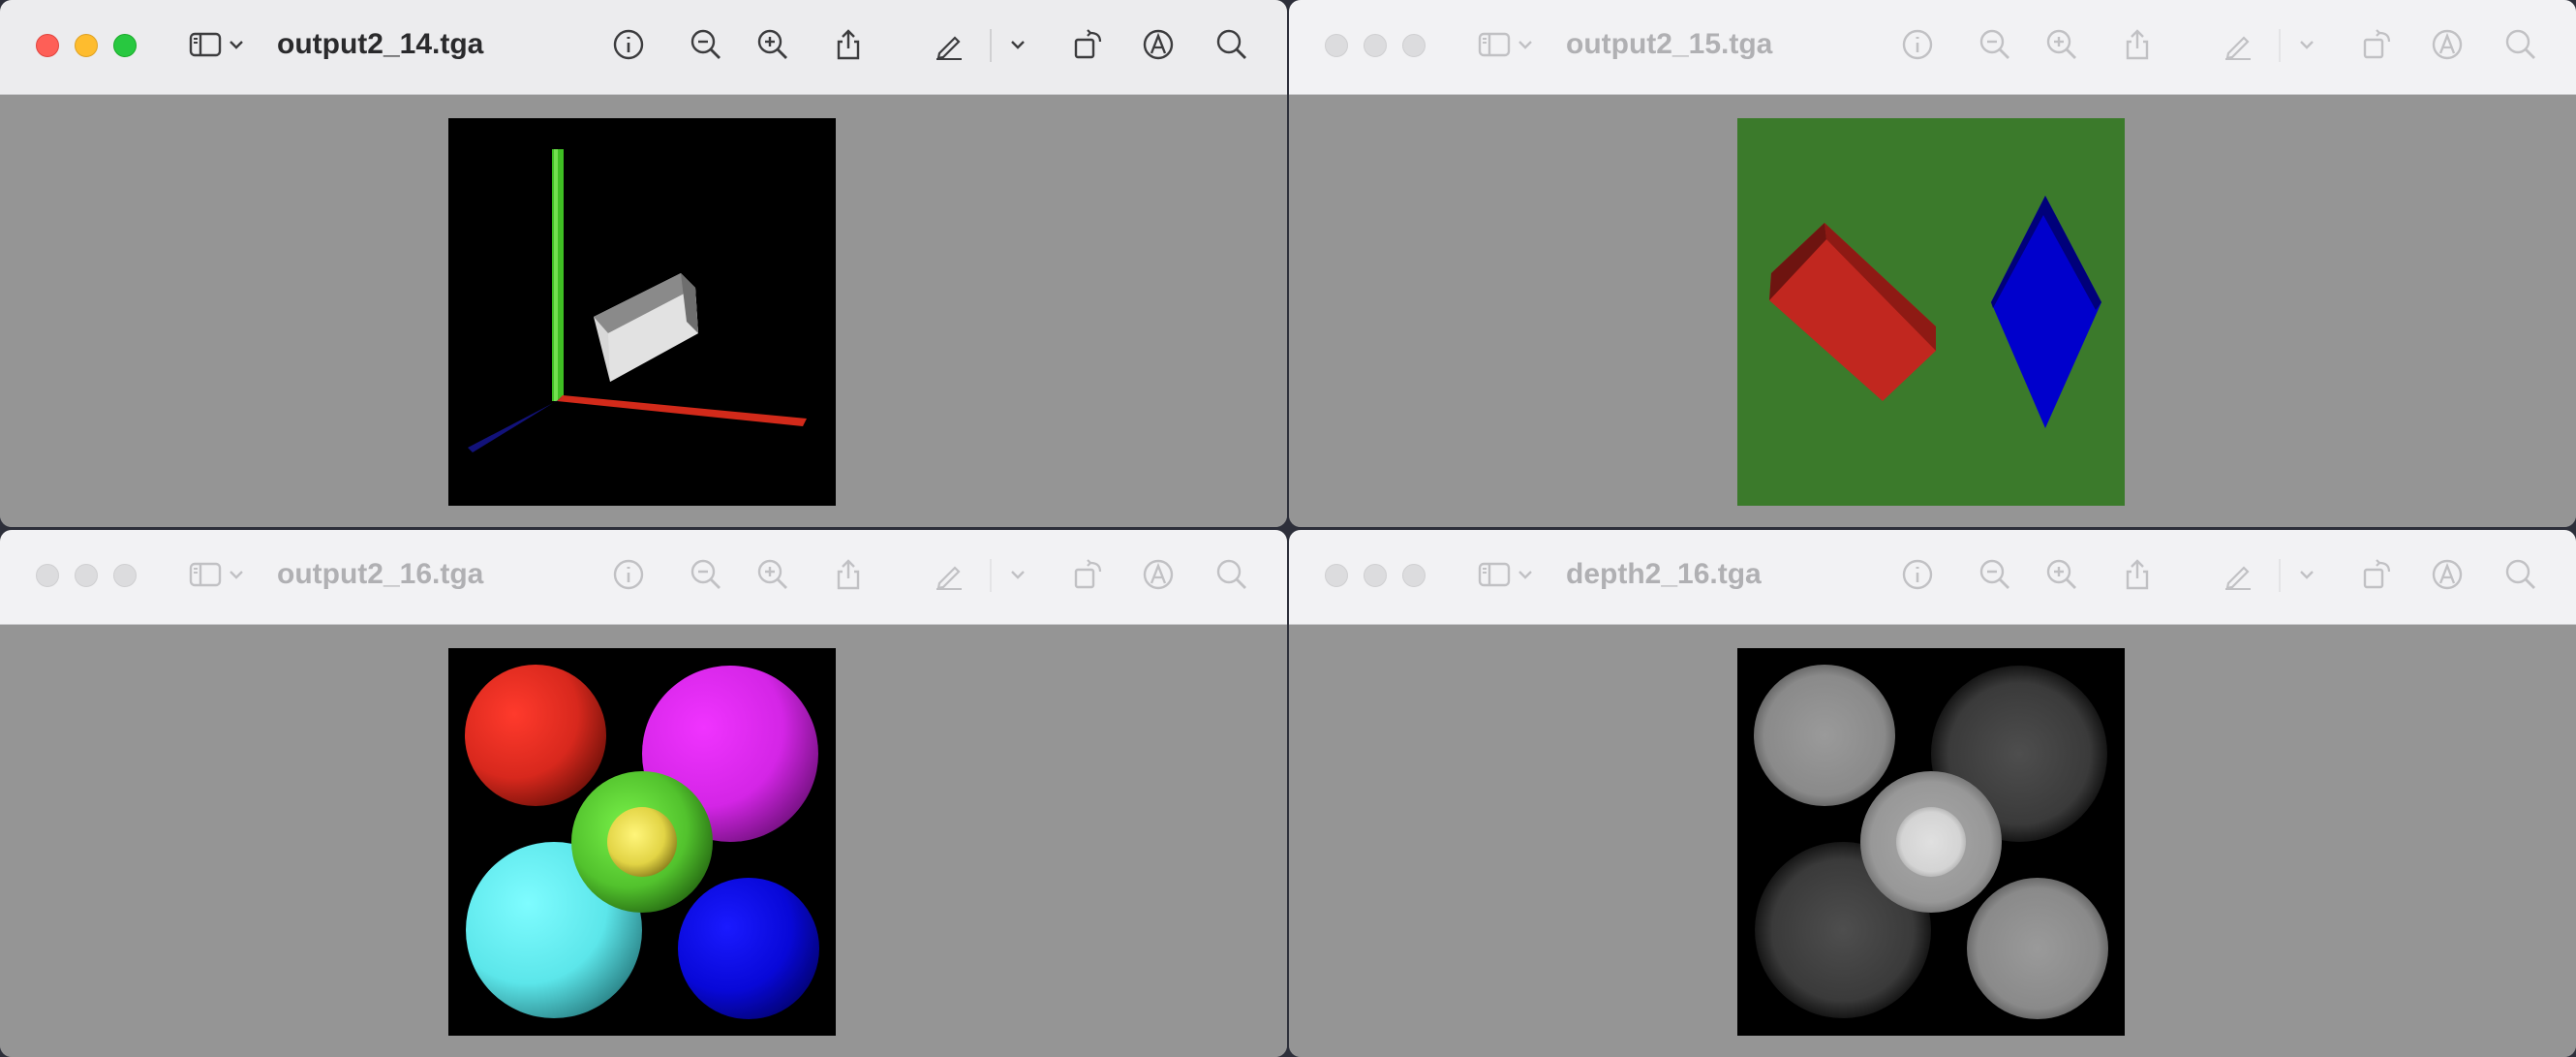 The image size is (2576, 1057). I want to click on window-title: depth2_16.tga, so click(1664, 574).